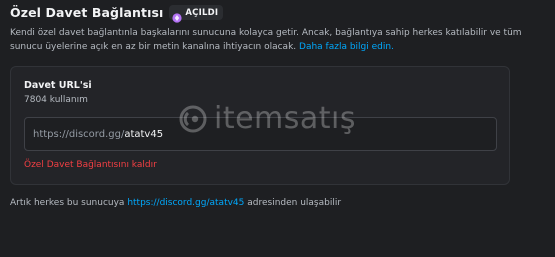  I want to click on remove-vanity-url-link: Özel Davet Bağlantısını kaldır, so click(90, 165).